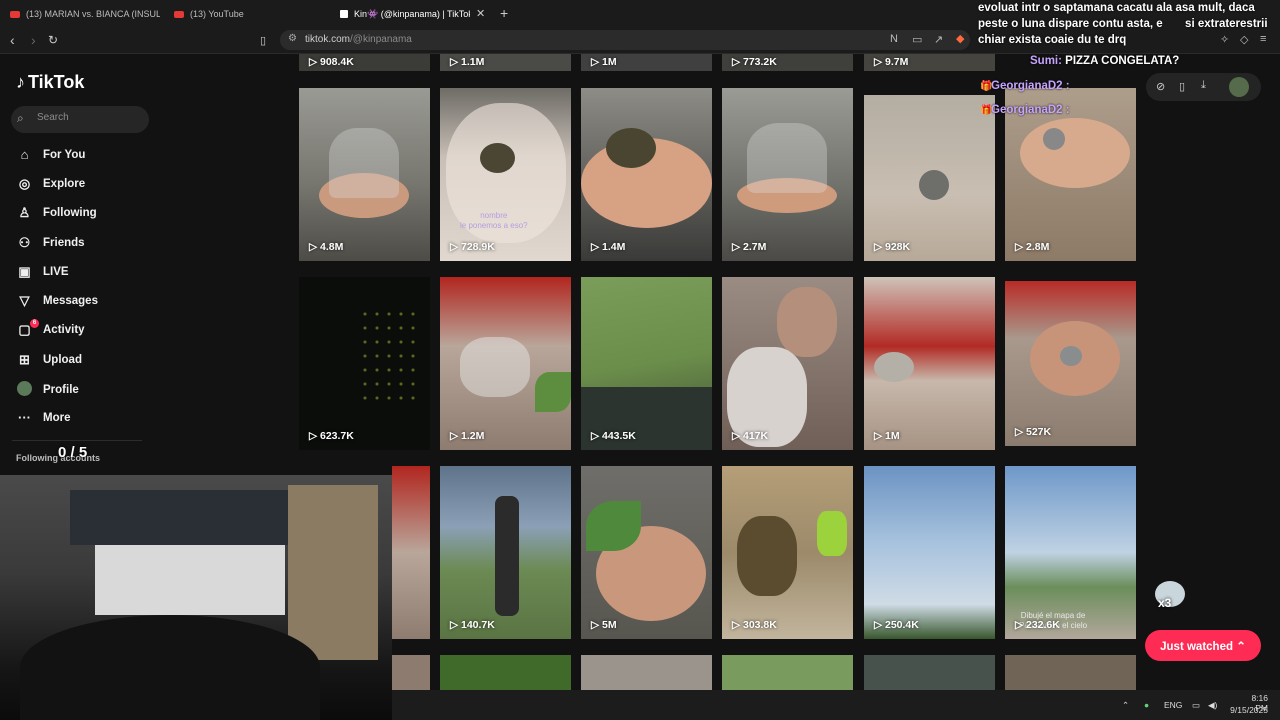 The image size is (1280, 720). What do you see at coordinates (1027, 110) in the screenshot?
I see `chat-username: GeorgianaD2` at bounding box center [1027, 110].